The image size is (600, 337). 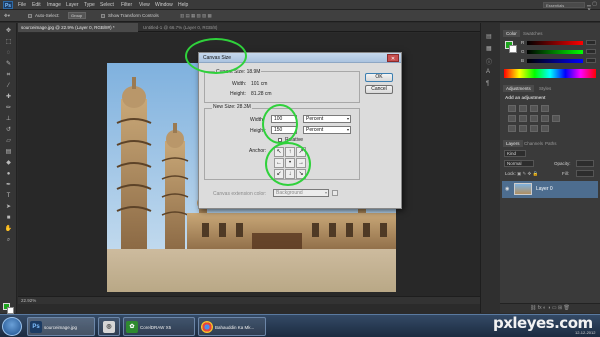 I want to click on chrome-icon, so click(x=207, y=327).